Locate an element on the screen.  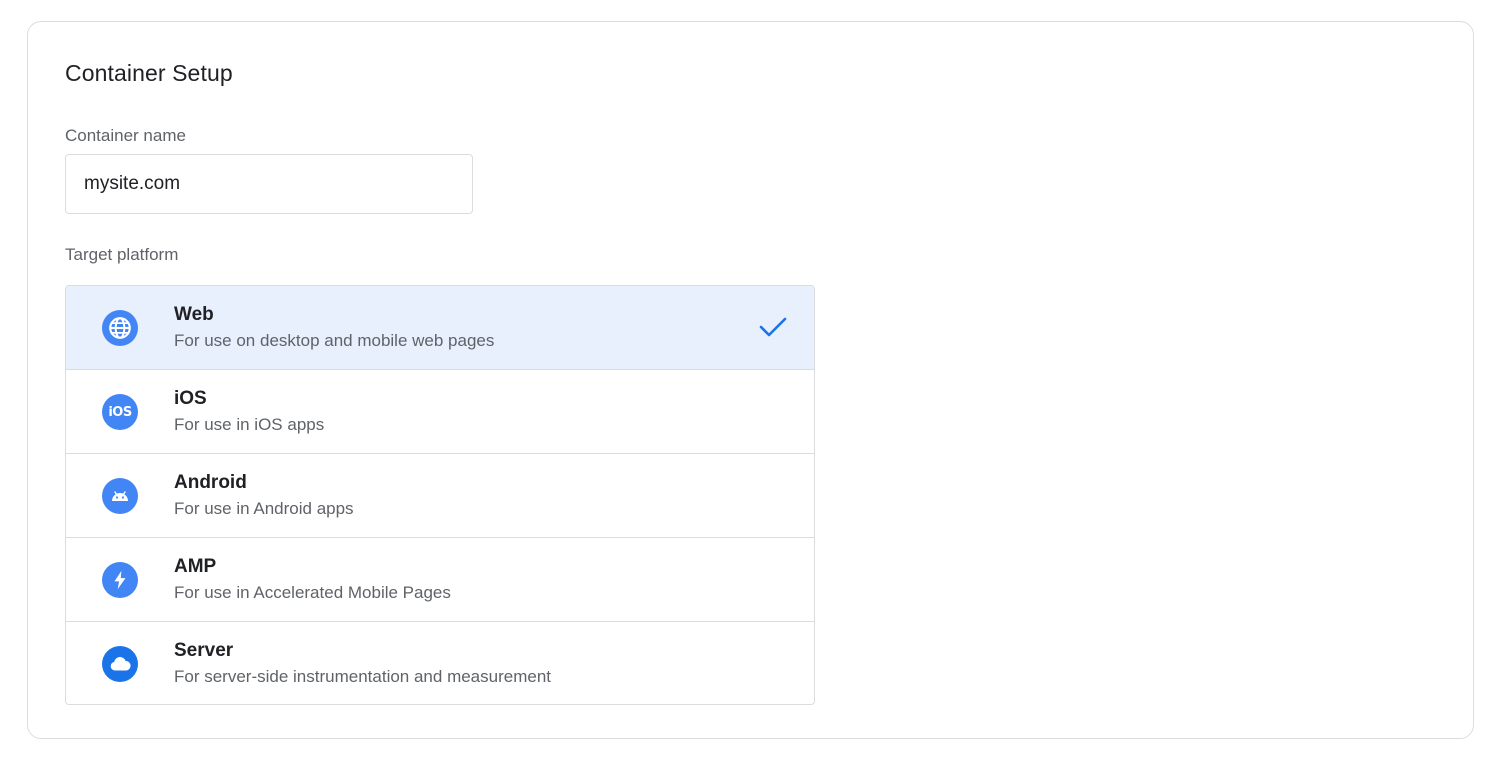
platform-description: For use in iOS apps is located at coordinates (249, 424).